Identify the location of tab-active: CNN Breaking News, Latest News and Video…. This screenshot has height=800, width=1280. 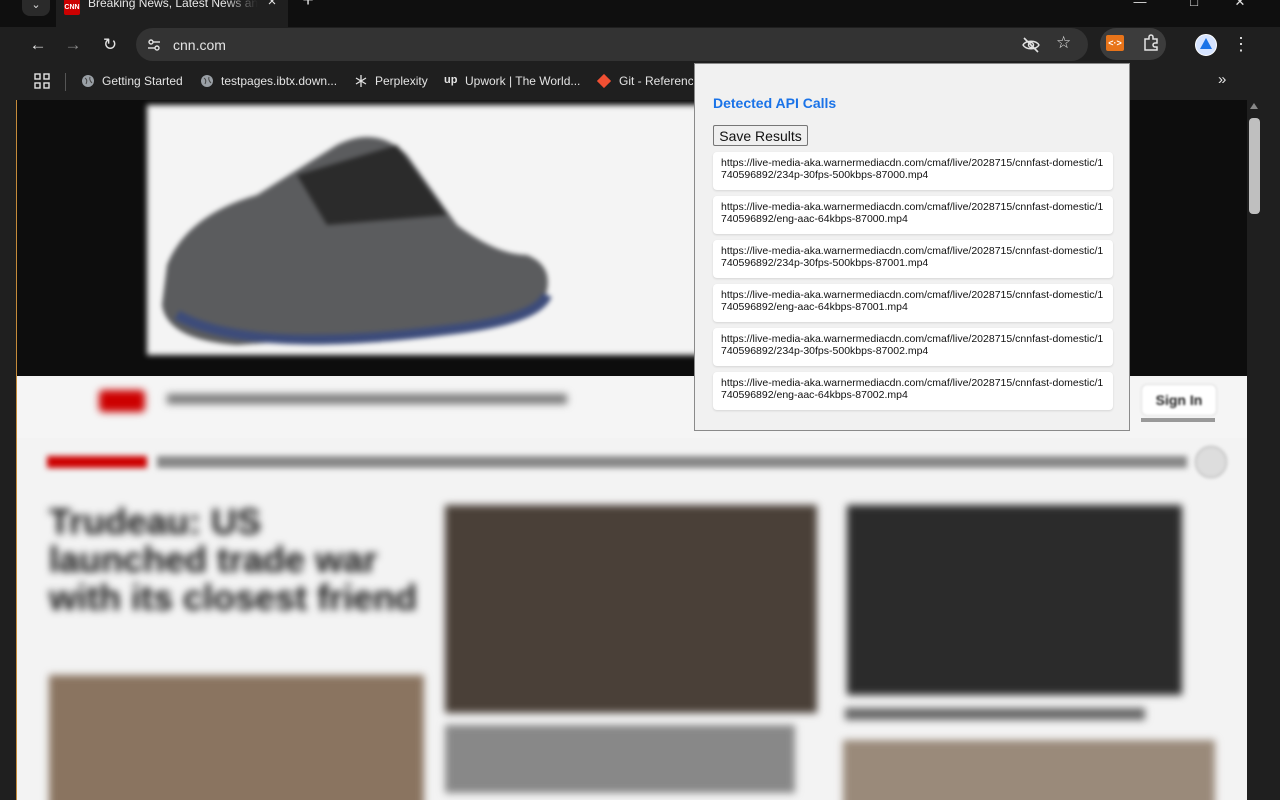
(172, 13).